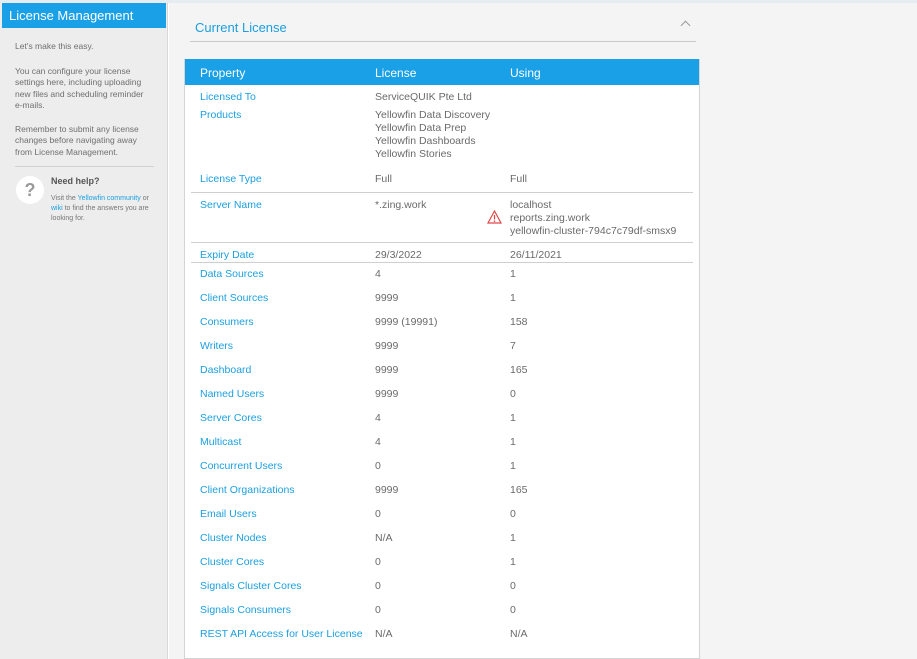 Image resolution: width=917 pixels, height=659 pixels. I want to click on help-text-post: to find the answers you are looking for., so click(100, 213).